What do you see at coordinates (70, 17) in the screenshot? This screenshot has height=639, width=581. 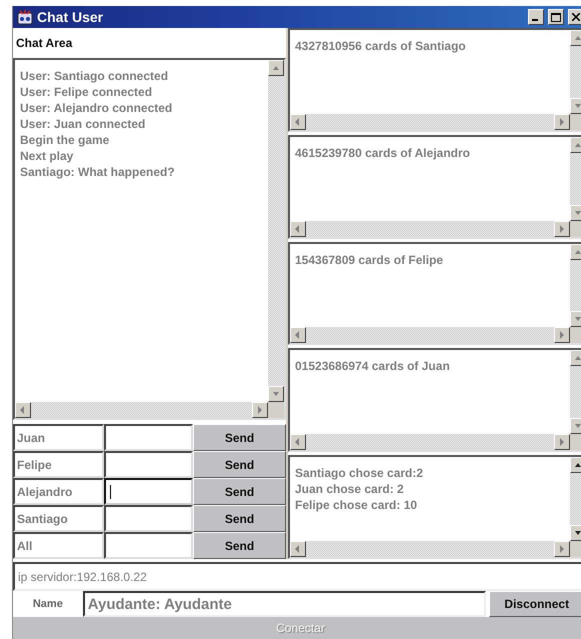 I see `window-title: Chat User` at bounding box center [70, 17].